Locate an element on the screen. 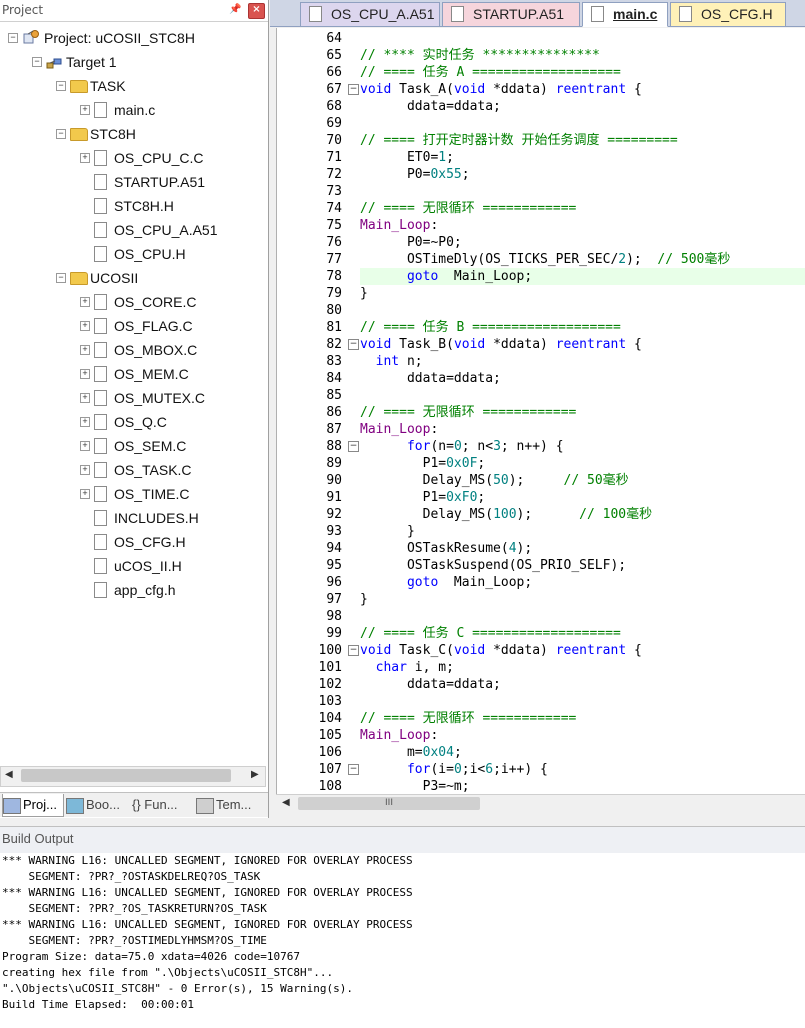  tree-item: OS_CPU_A.A51 is located at coordinates (132, 230).